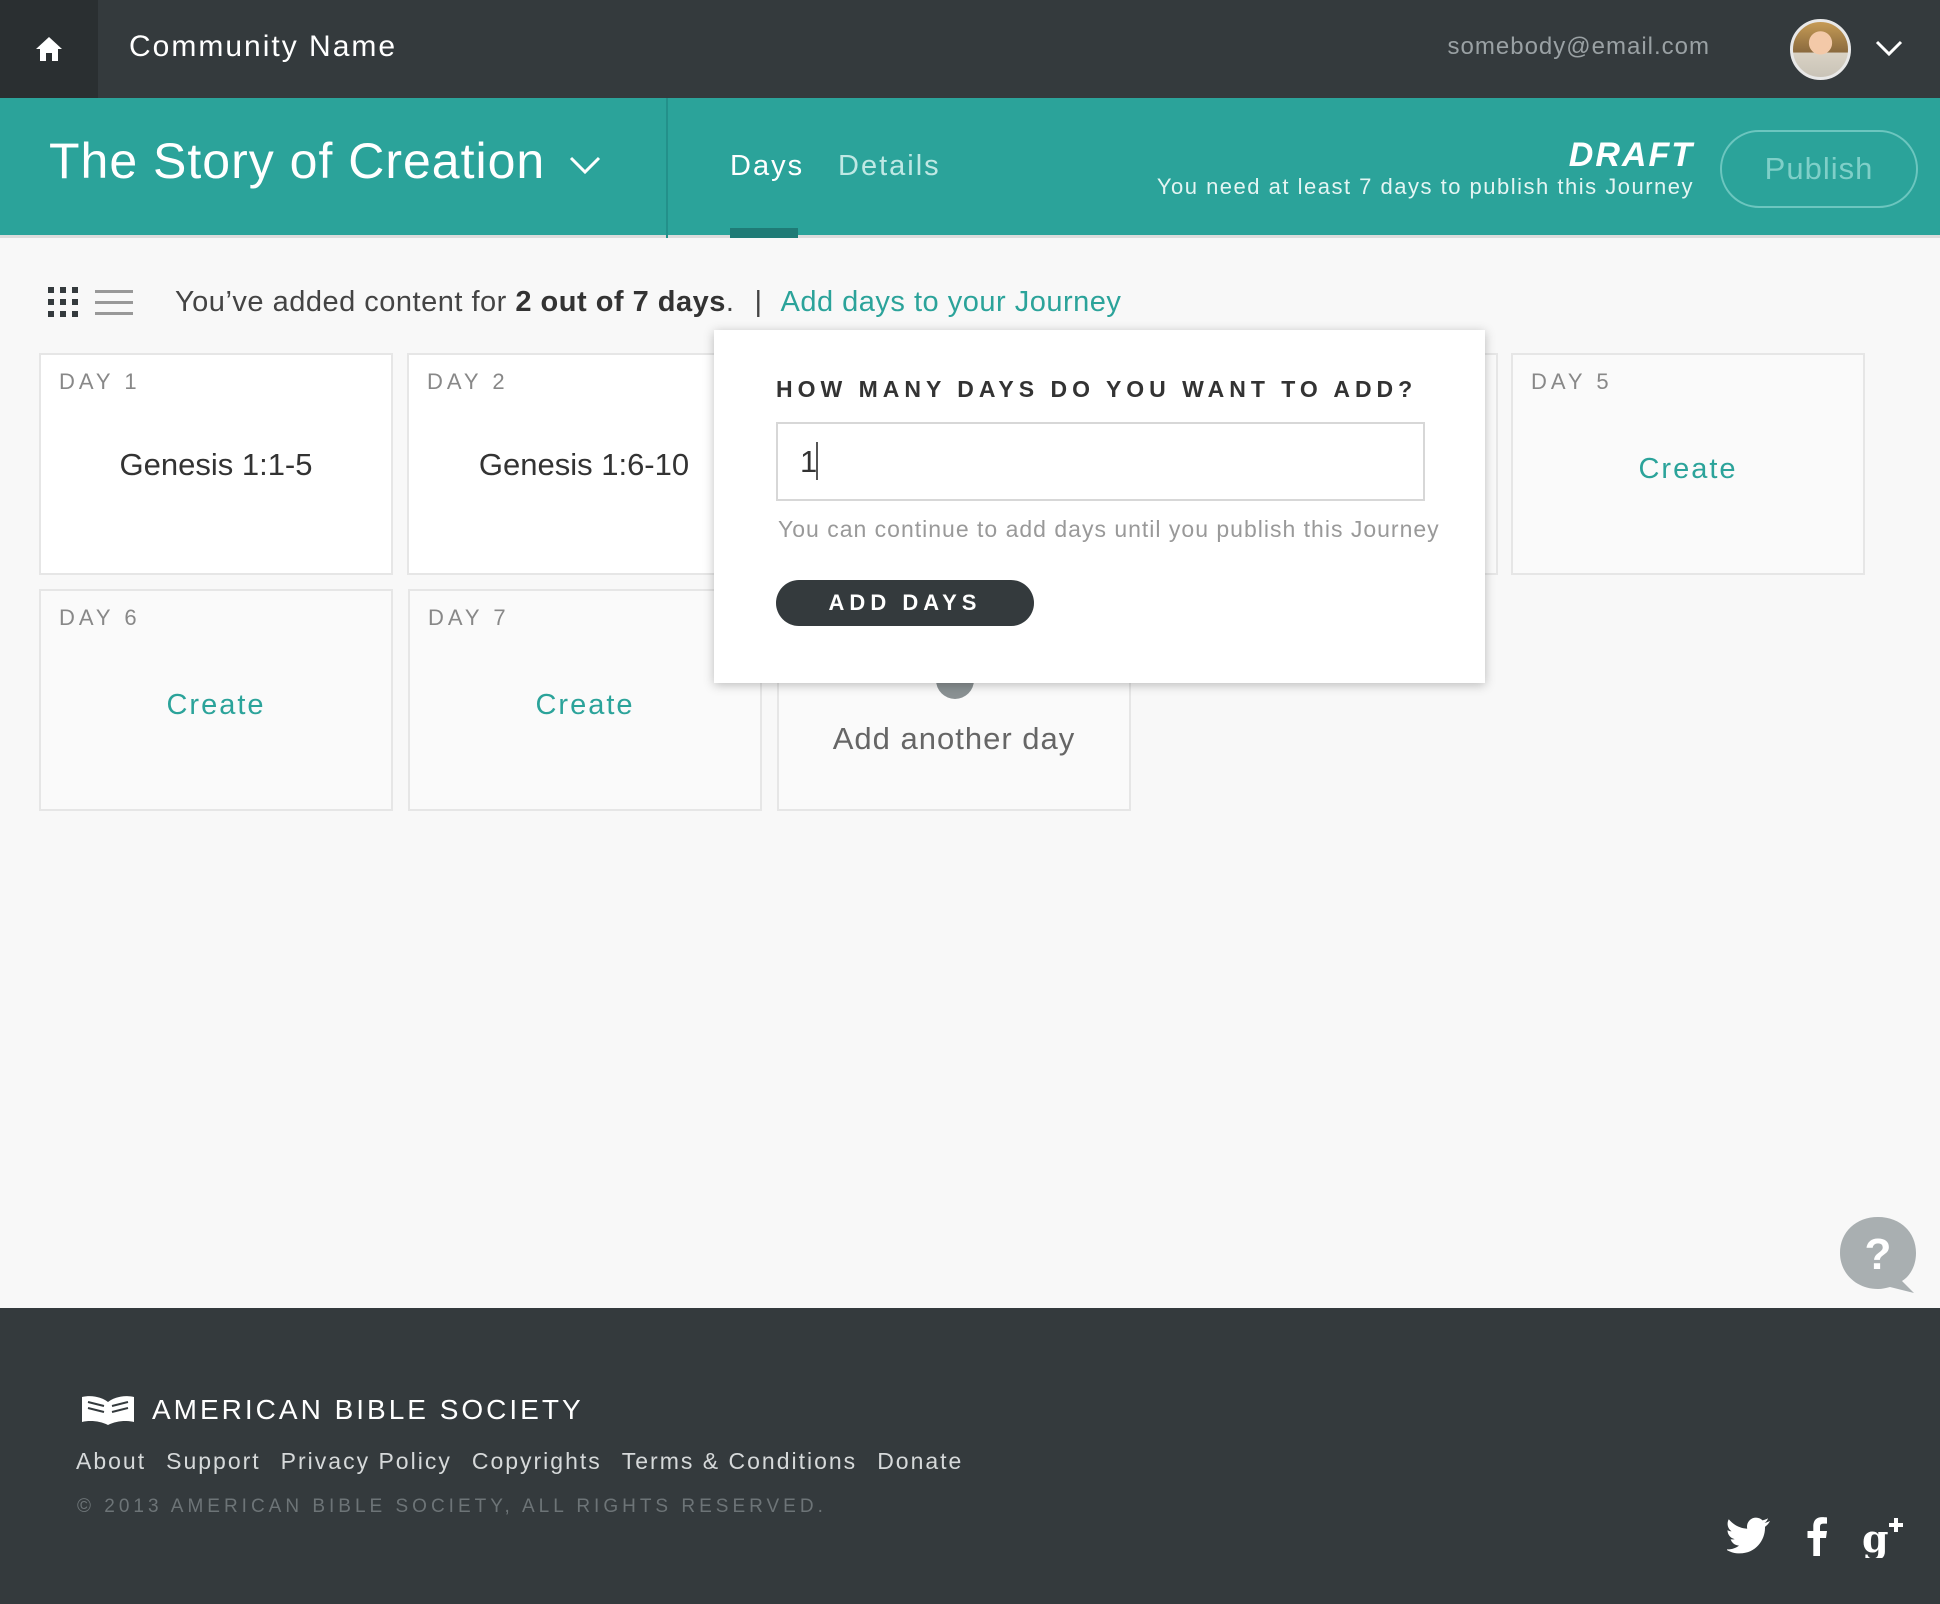  I want to click on twitter-icon, so click(1749, 1535).